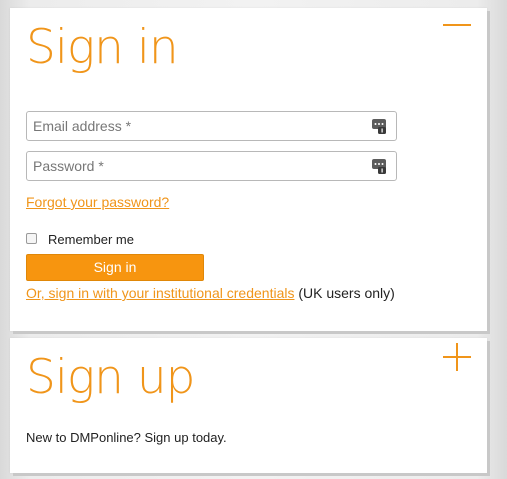  What do you see at coordinates (102, 47) in the screenshot?
I see `signin-title: Sign in` at bounding box center [102, 47].